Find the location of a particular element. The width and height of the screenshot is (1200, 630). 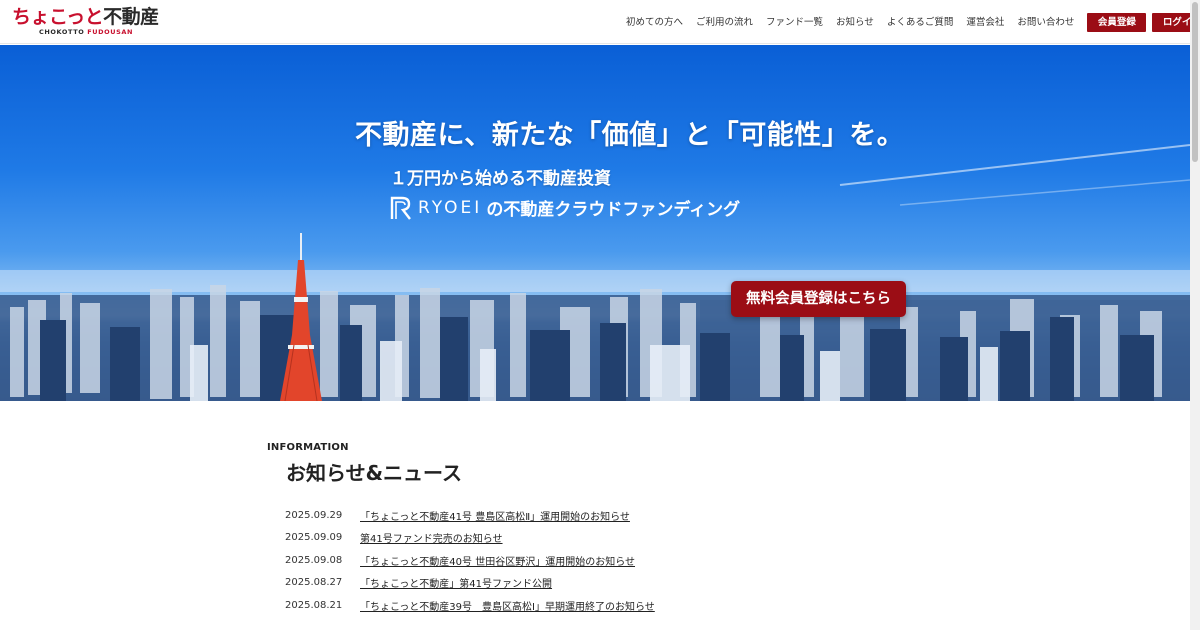

news-date: 2025.08.27 is located at coordinates (314, 583).